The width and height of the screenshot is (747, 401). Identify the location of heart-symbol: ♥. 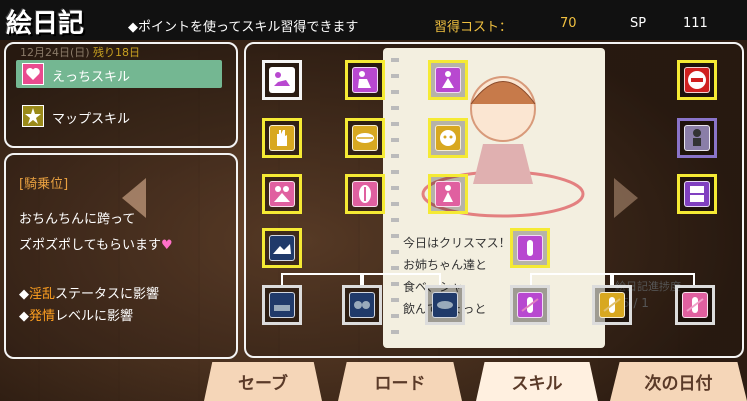
(166, 245).